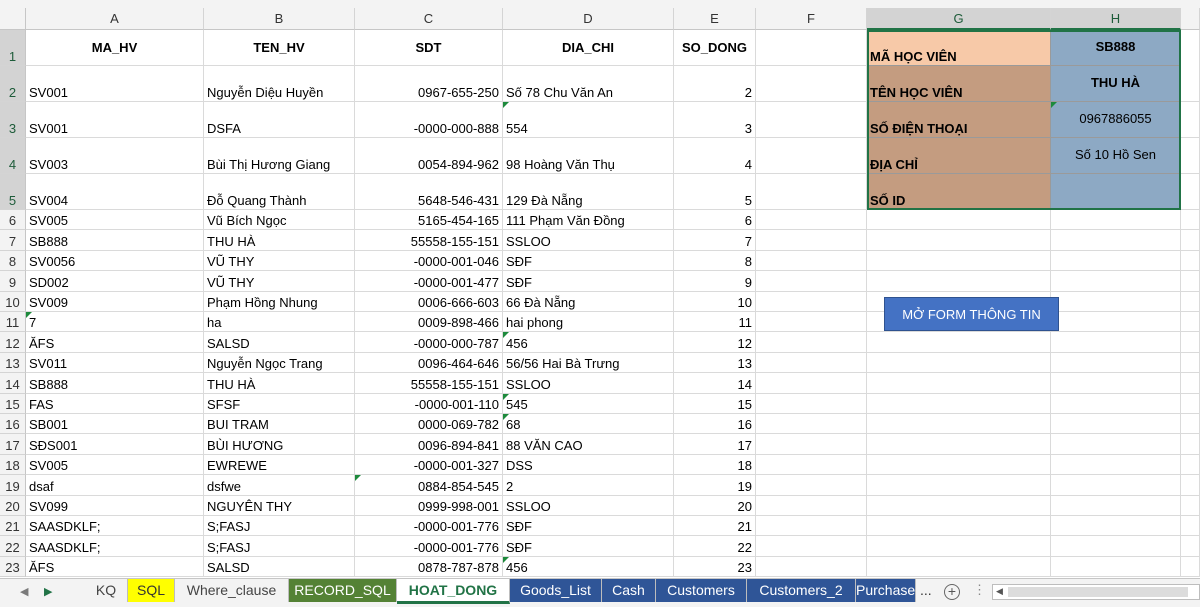 Image resolution: width=1200 pixels, height=607 pixels. What do you see at coordinates (115, 322) in the screenshot?
I see `student-id-cell: 7` at bounding box center [115, 322].